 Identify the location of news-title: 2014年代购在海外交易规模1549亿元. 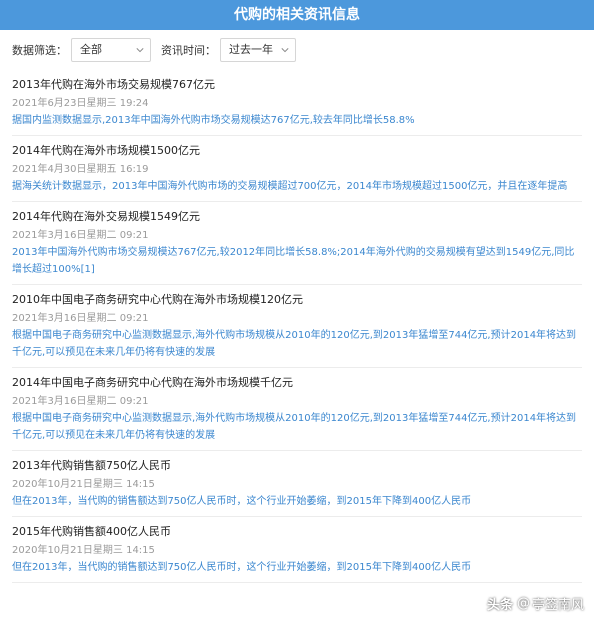
(297, 216).